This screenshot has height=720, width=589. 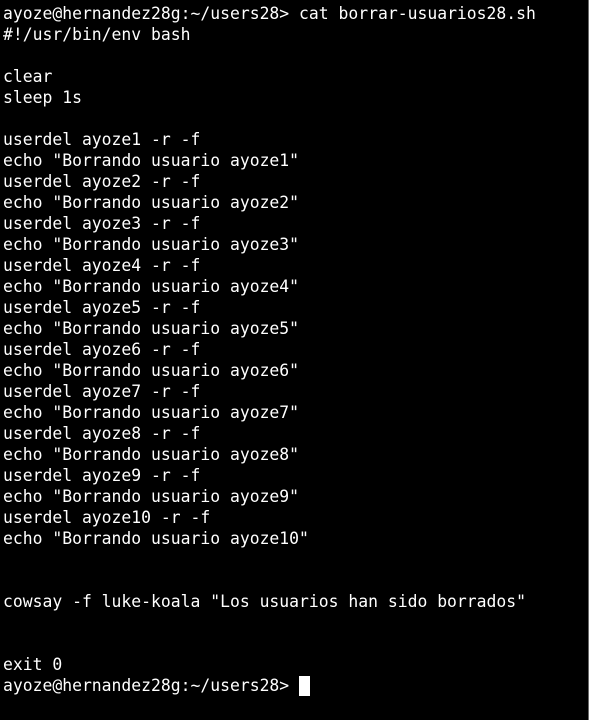 I want to click on output-line: echo "Borrando usuario ayoze3", so click(x=151, y=244).